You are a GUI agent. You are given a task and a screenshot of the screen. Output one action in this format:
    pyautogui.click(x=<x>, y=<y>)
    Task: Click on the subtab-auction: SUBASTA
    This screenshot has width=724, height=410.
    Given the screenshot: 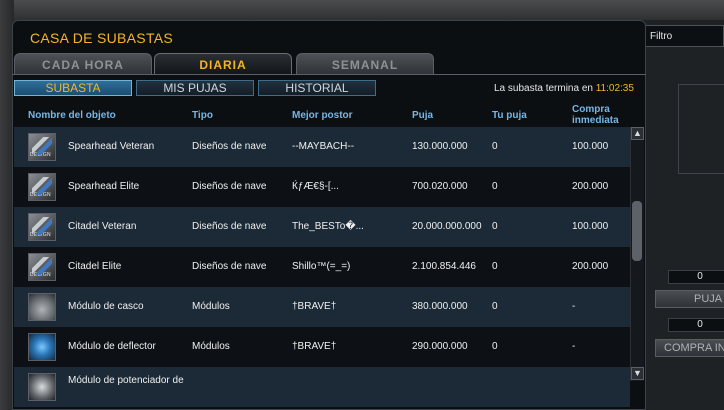 What is the action you would take?
    pyautogui.click(x=73, y=88)
    